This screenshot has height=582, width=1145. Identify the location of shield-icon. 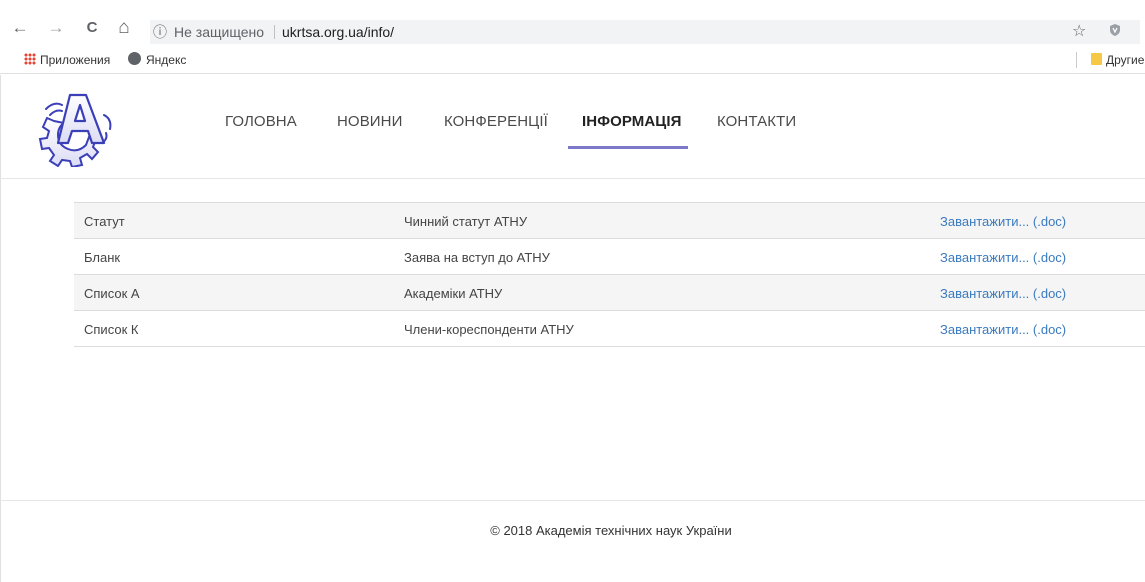
(1115, 32).